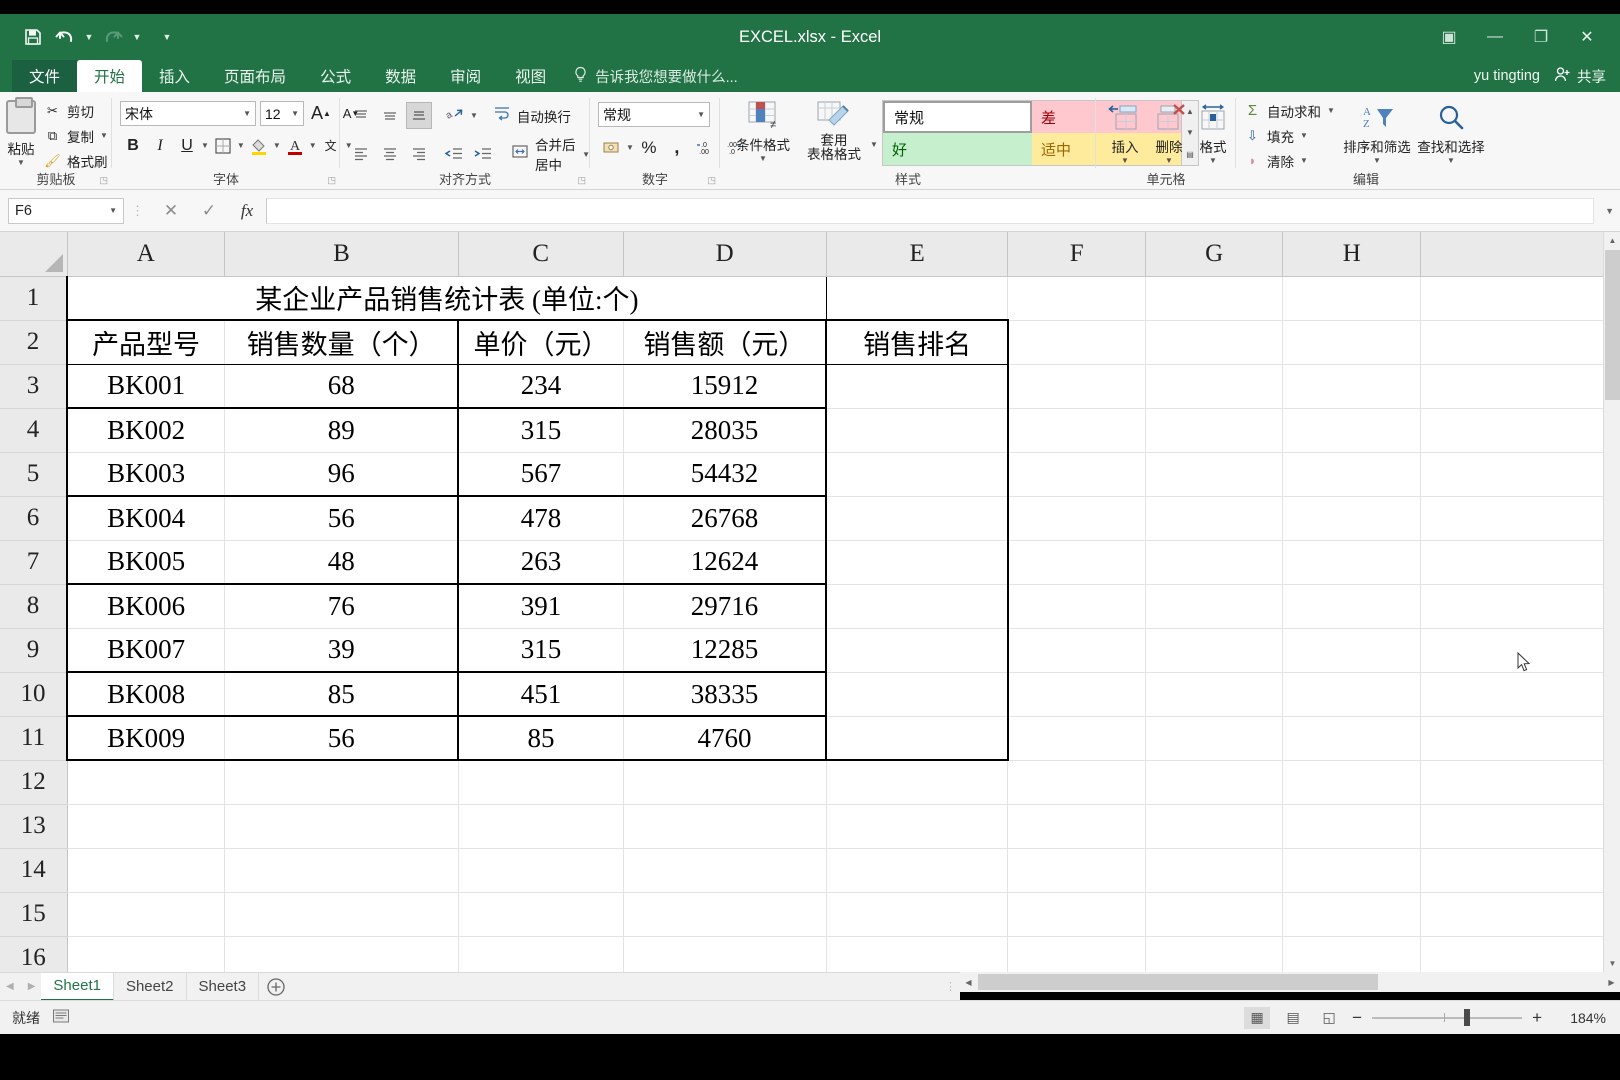 The height and width of the screenshot is (1080, 1620). Describe the element at coordinates (1076, 298) in the screenshot. I see `cell-f1` at that location.